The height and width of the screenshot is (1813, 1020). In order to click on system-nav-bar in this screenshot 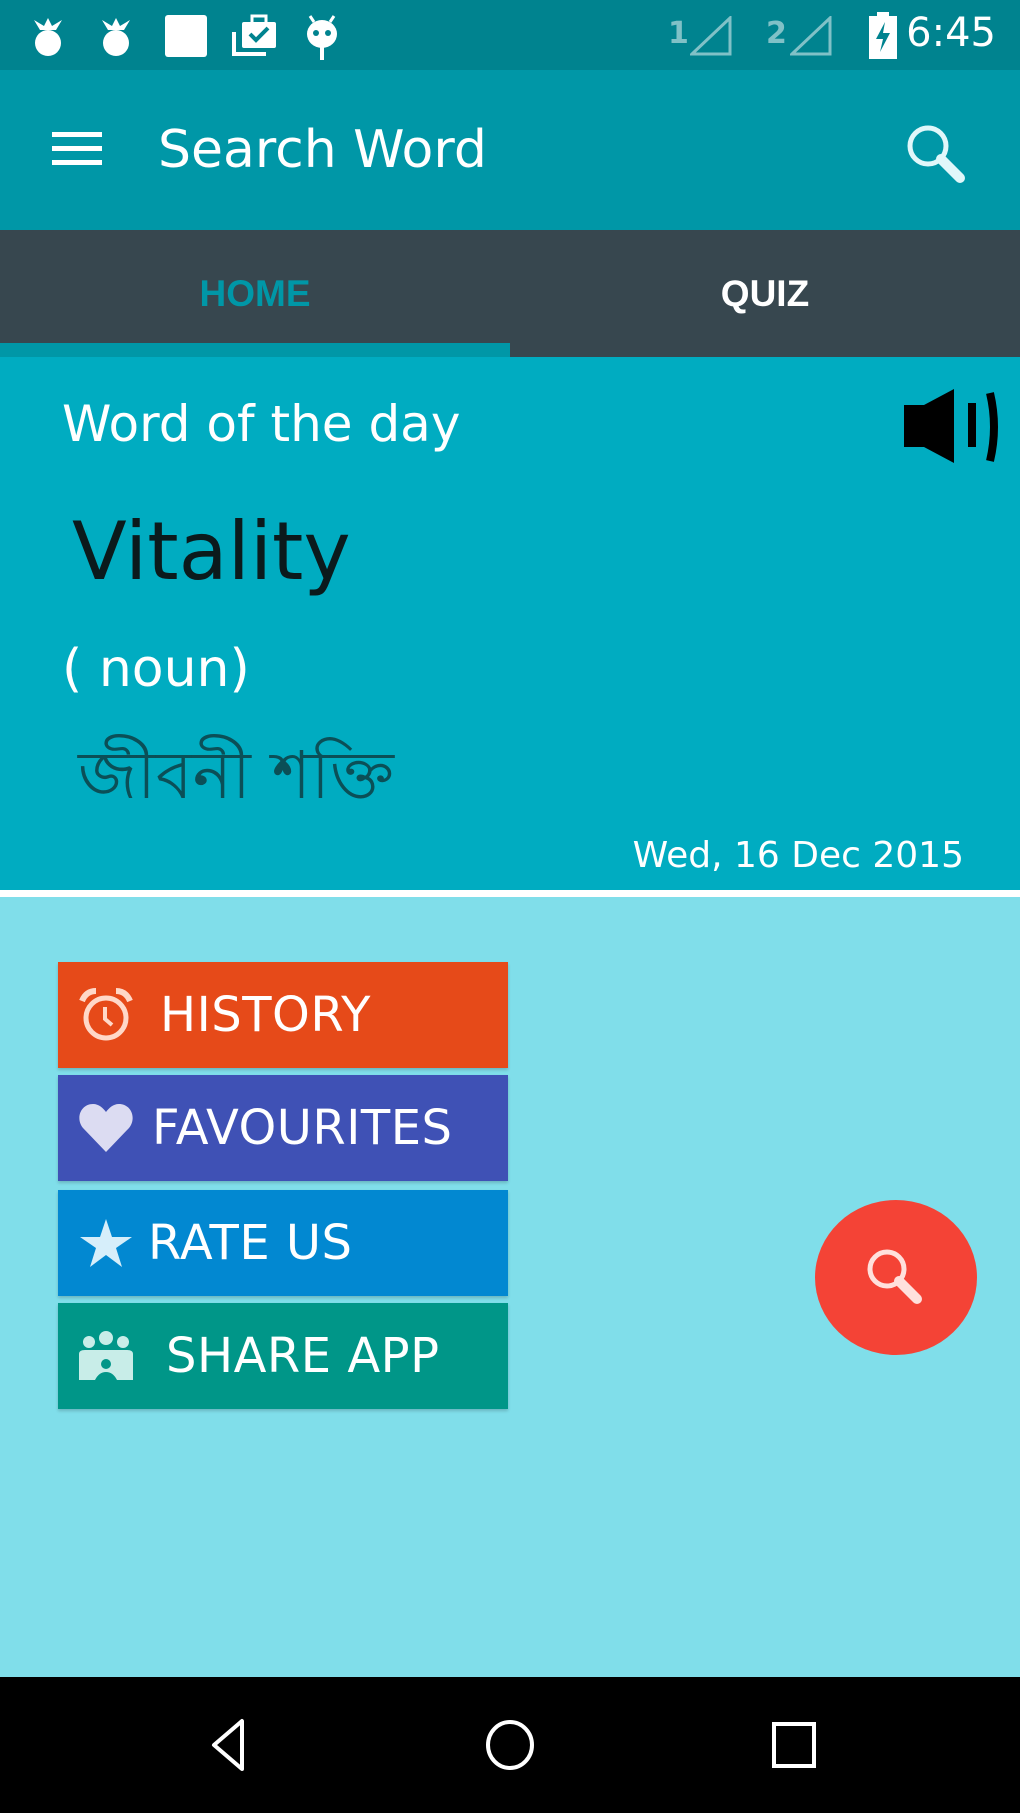, I will do `click(510, 1745)`.